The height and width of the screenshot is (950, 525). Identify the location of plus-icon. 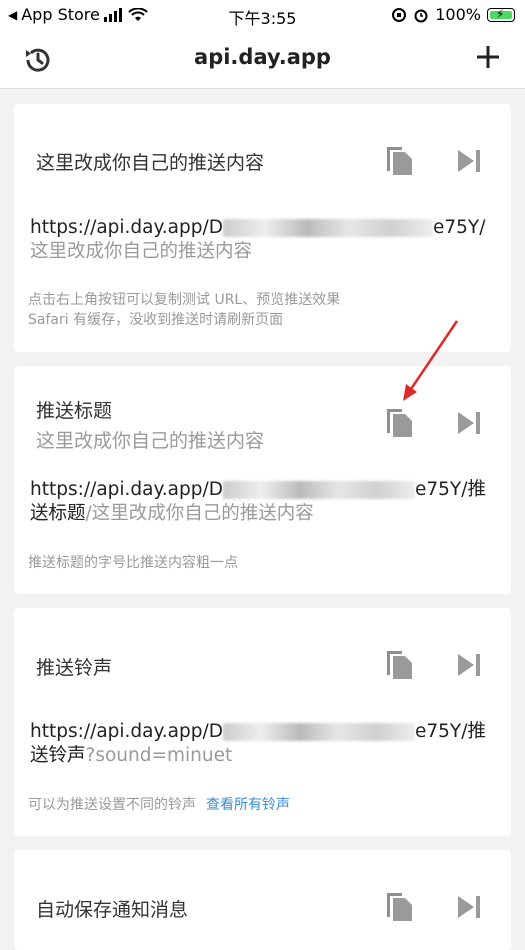
(488, 57).